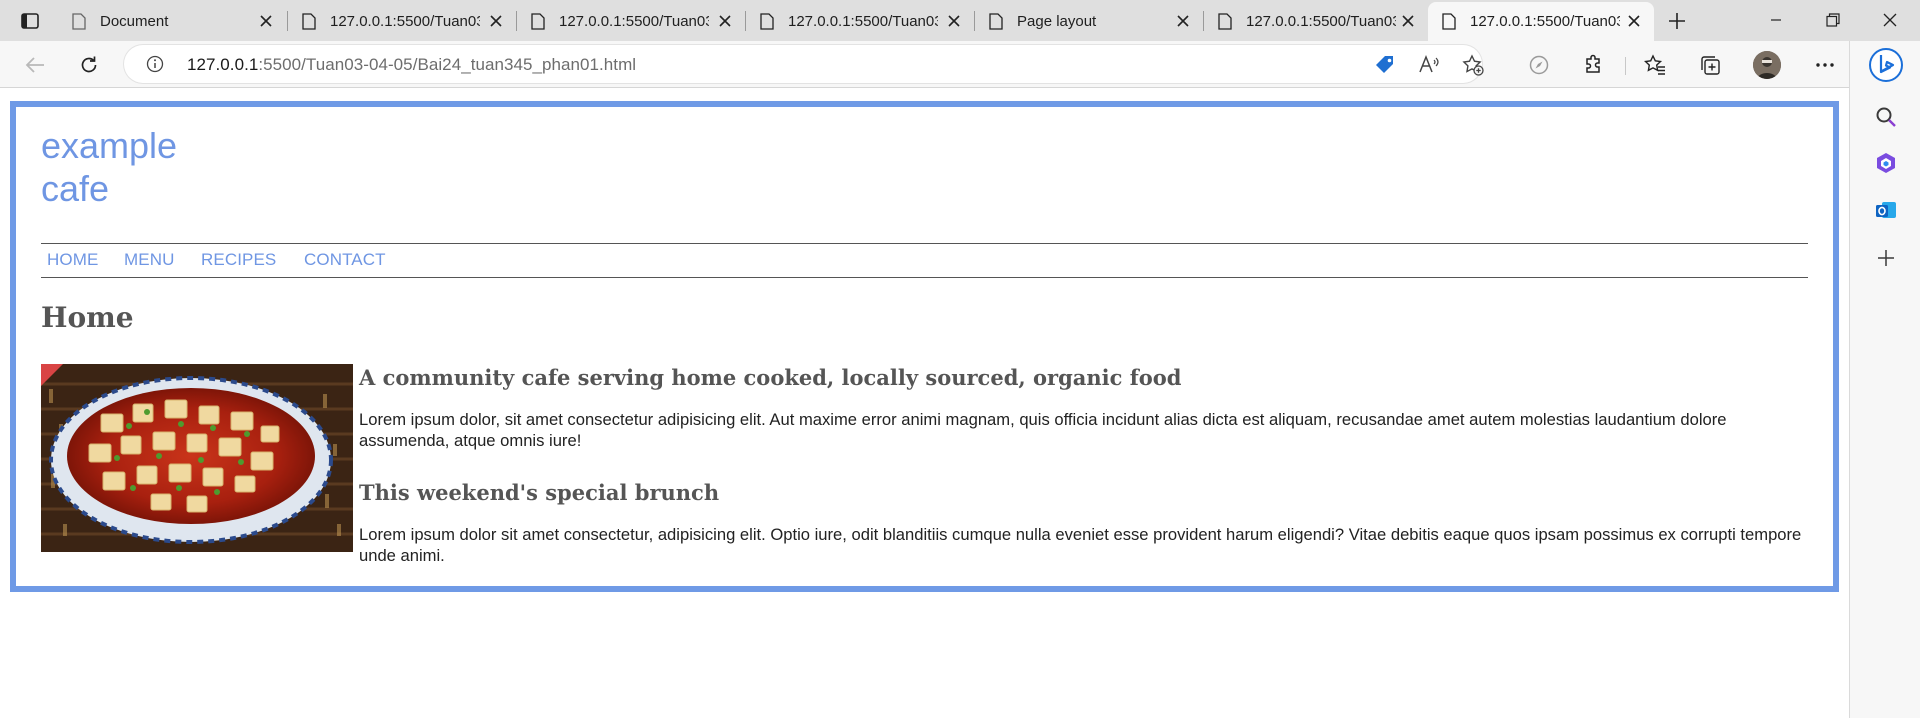 The height and width of the screenshot is (718, 1920). I want to click on minimize-button, so click(1776, 20).